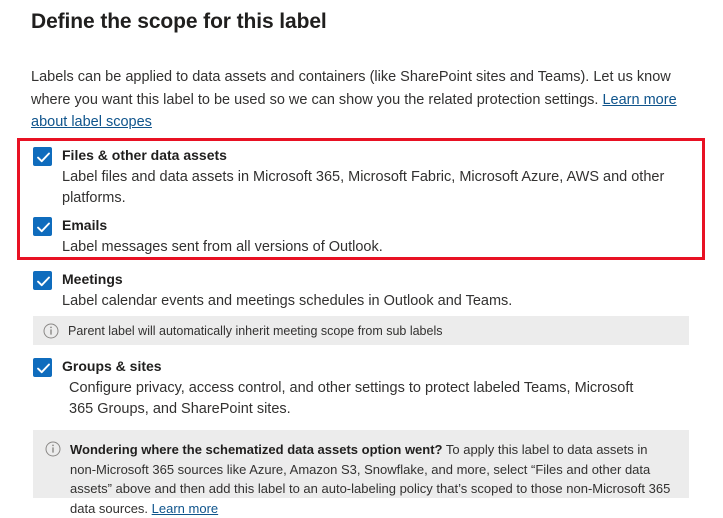 The image size is (723, 518). What do you see at coordinates (112, 366) in the screenshot?
I see `option-label: Groups & sites` at bounding box center [112, 366].